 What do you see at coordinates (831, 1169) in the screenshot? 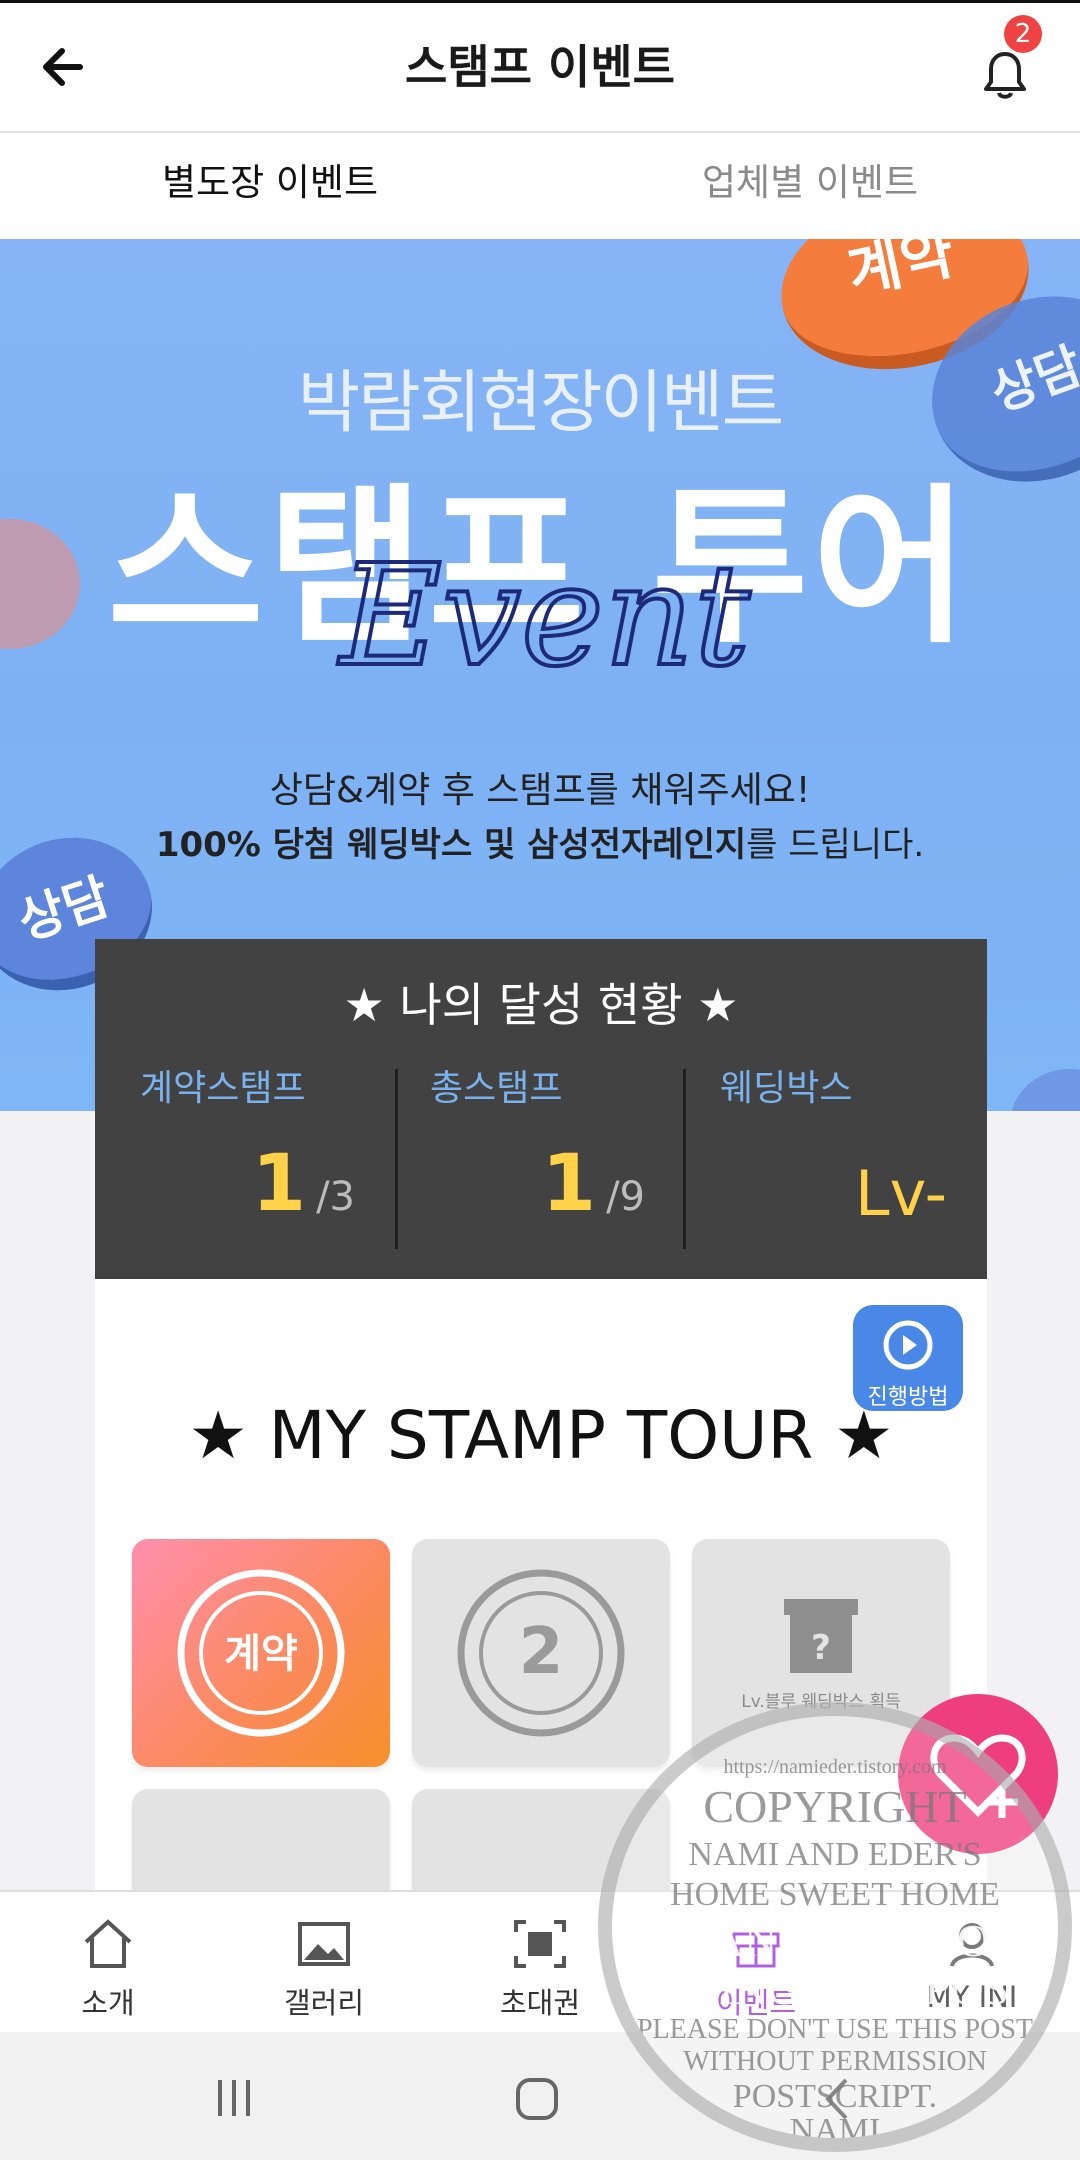
I see `wedding-box-stat: 웨딩박스 Lv-` at bounding box center [831, 1169].